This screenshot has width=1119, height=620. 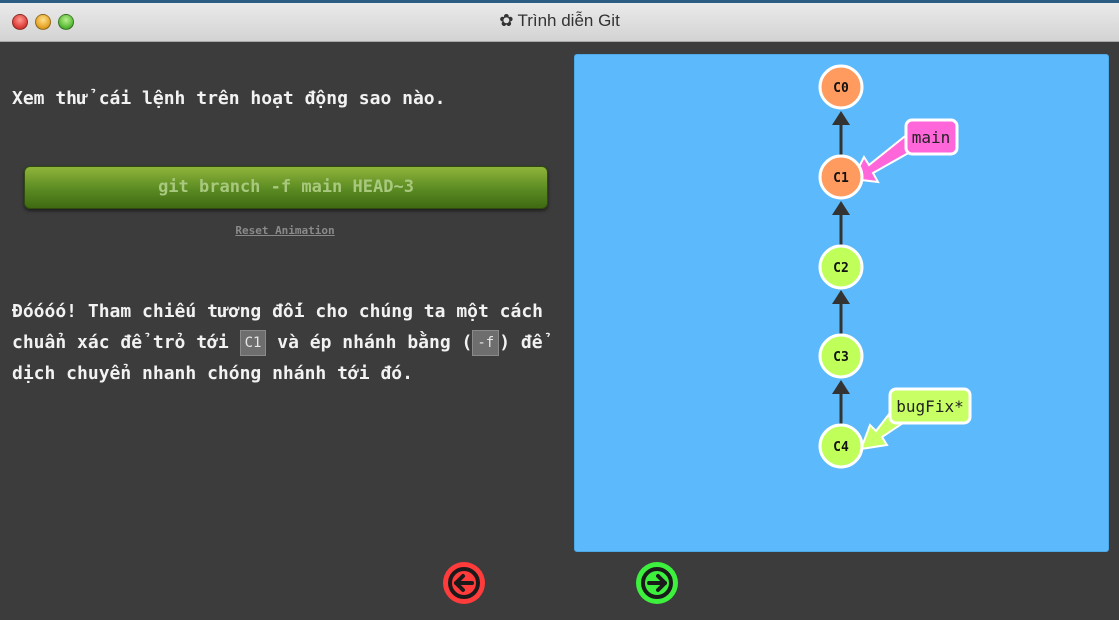 I want to click on forward-button, so click(x=657, y=583).